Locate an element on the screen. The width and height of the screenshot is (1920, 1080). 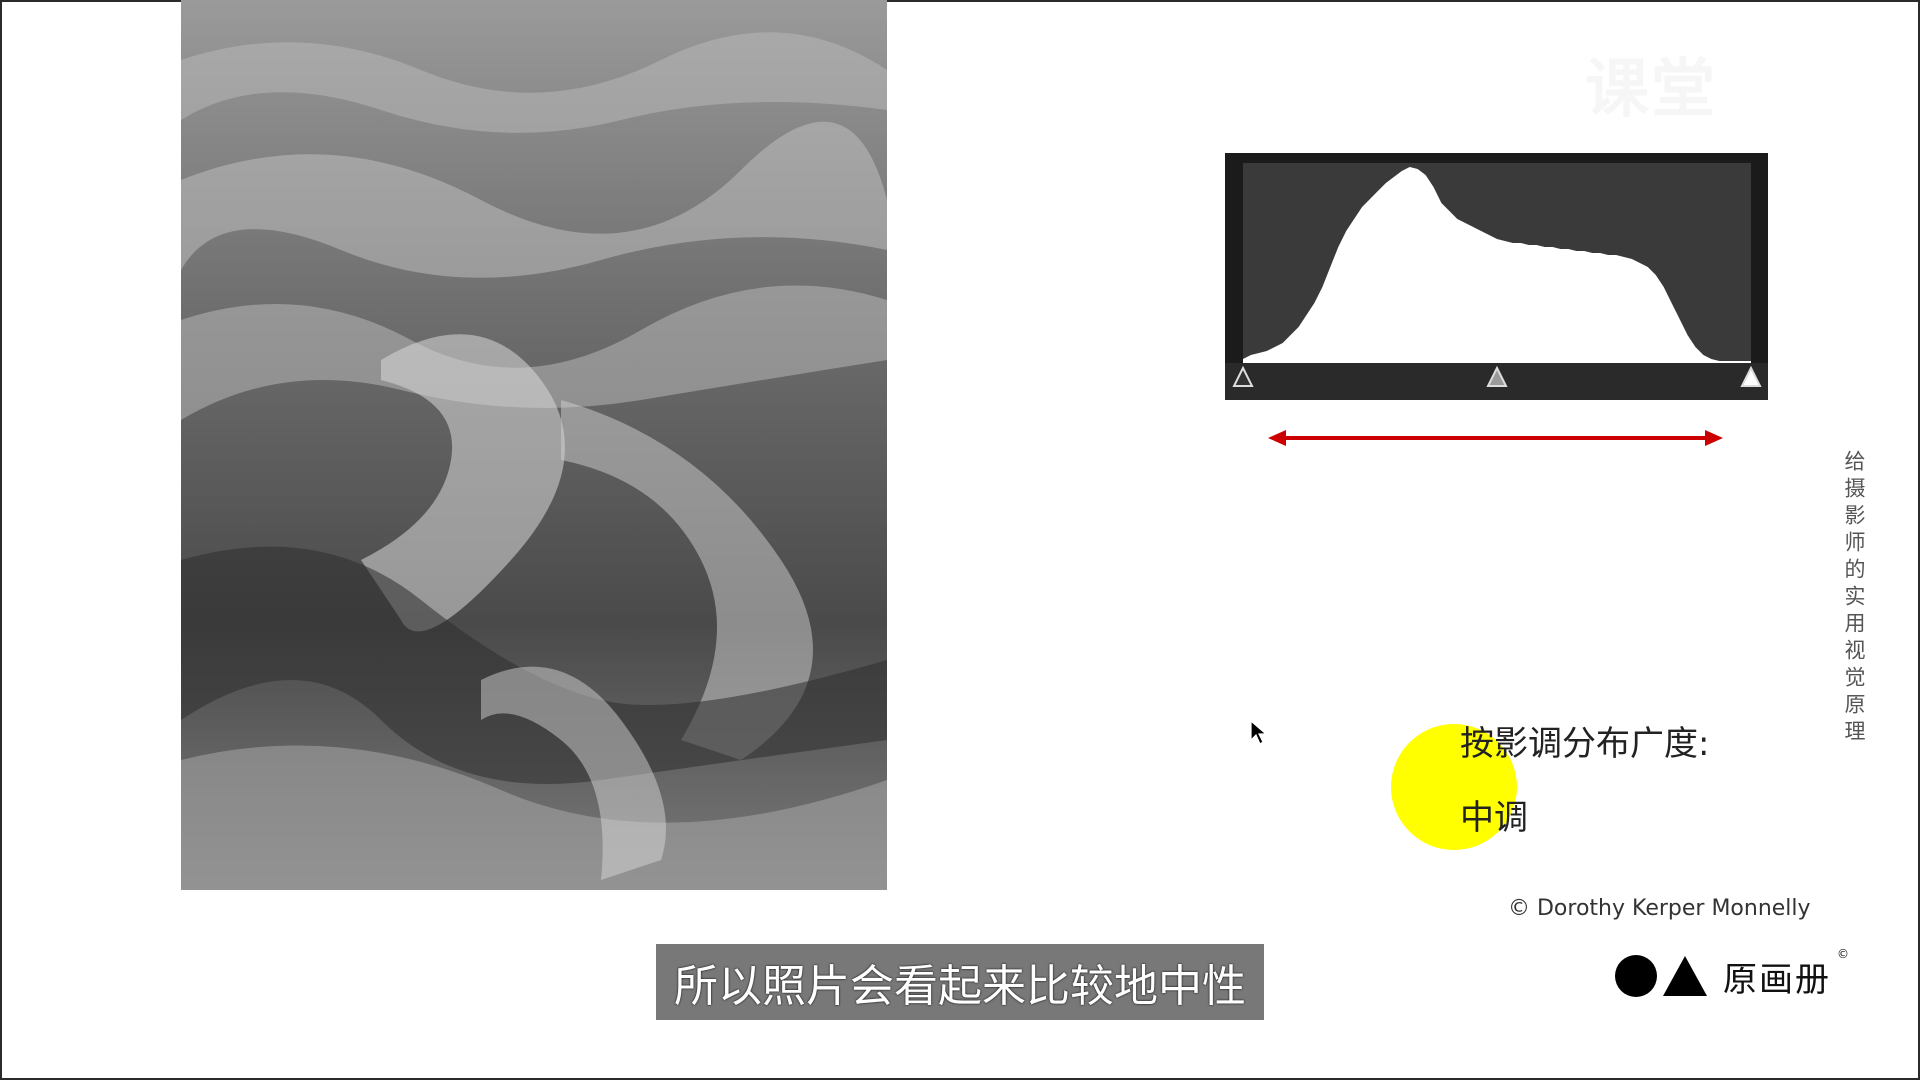
tone-distribution-value: 中调 is located at coordinates (1494, 818).